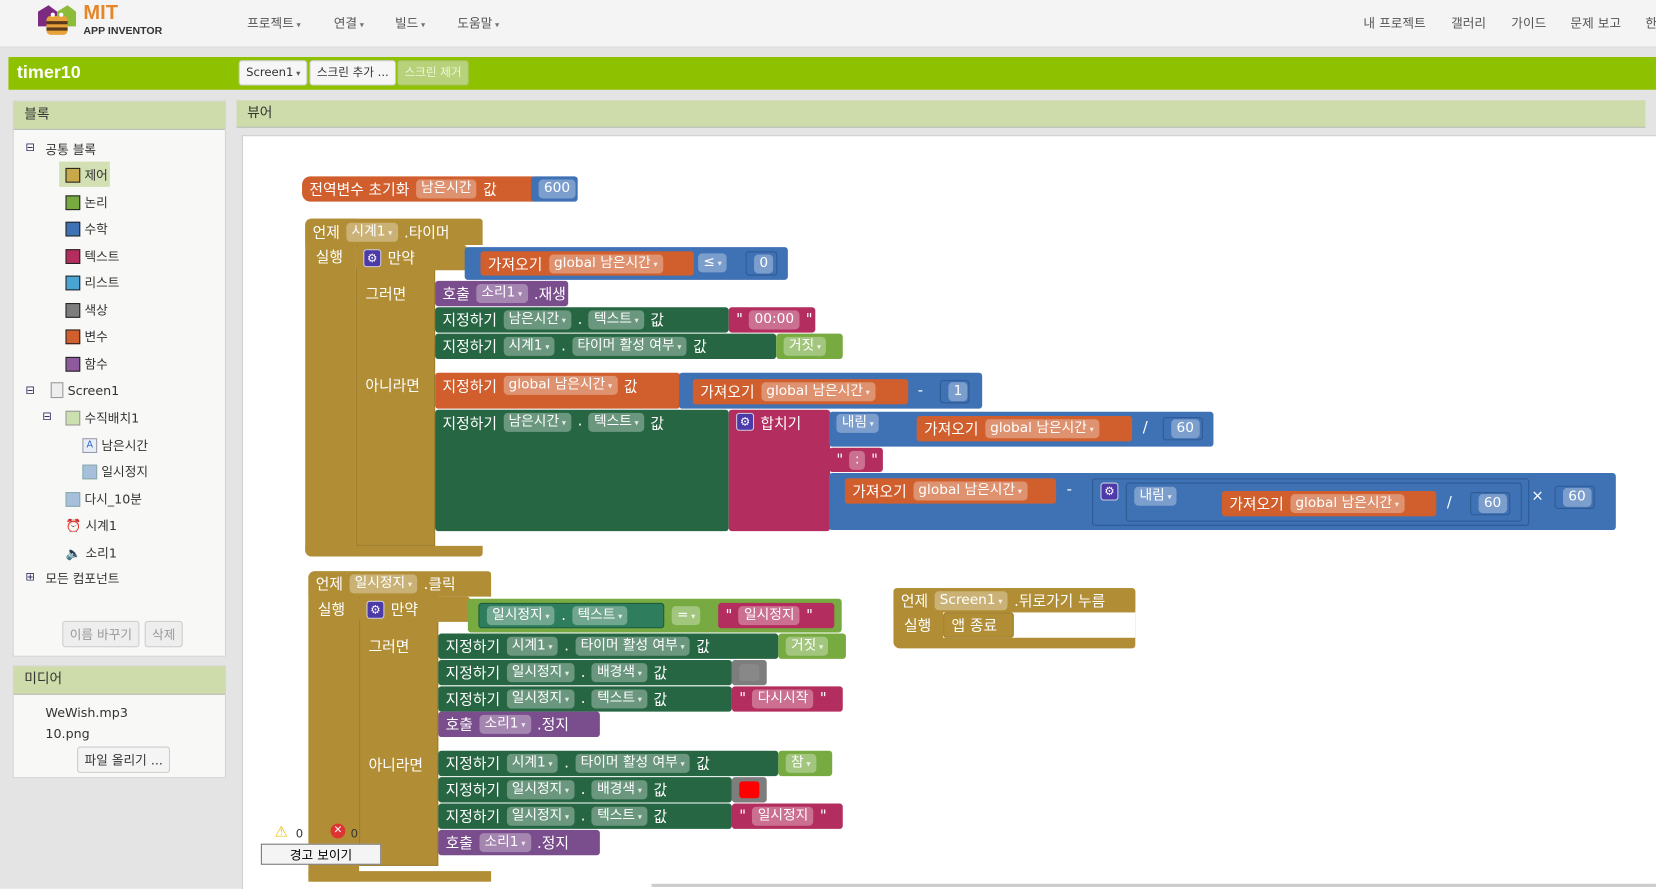  Describe the element at coordinates (776, 615) in the screenshot. I see `text-block: " 일시정지 "` at that location.